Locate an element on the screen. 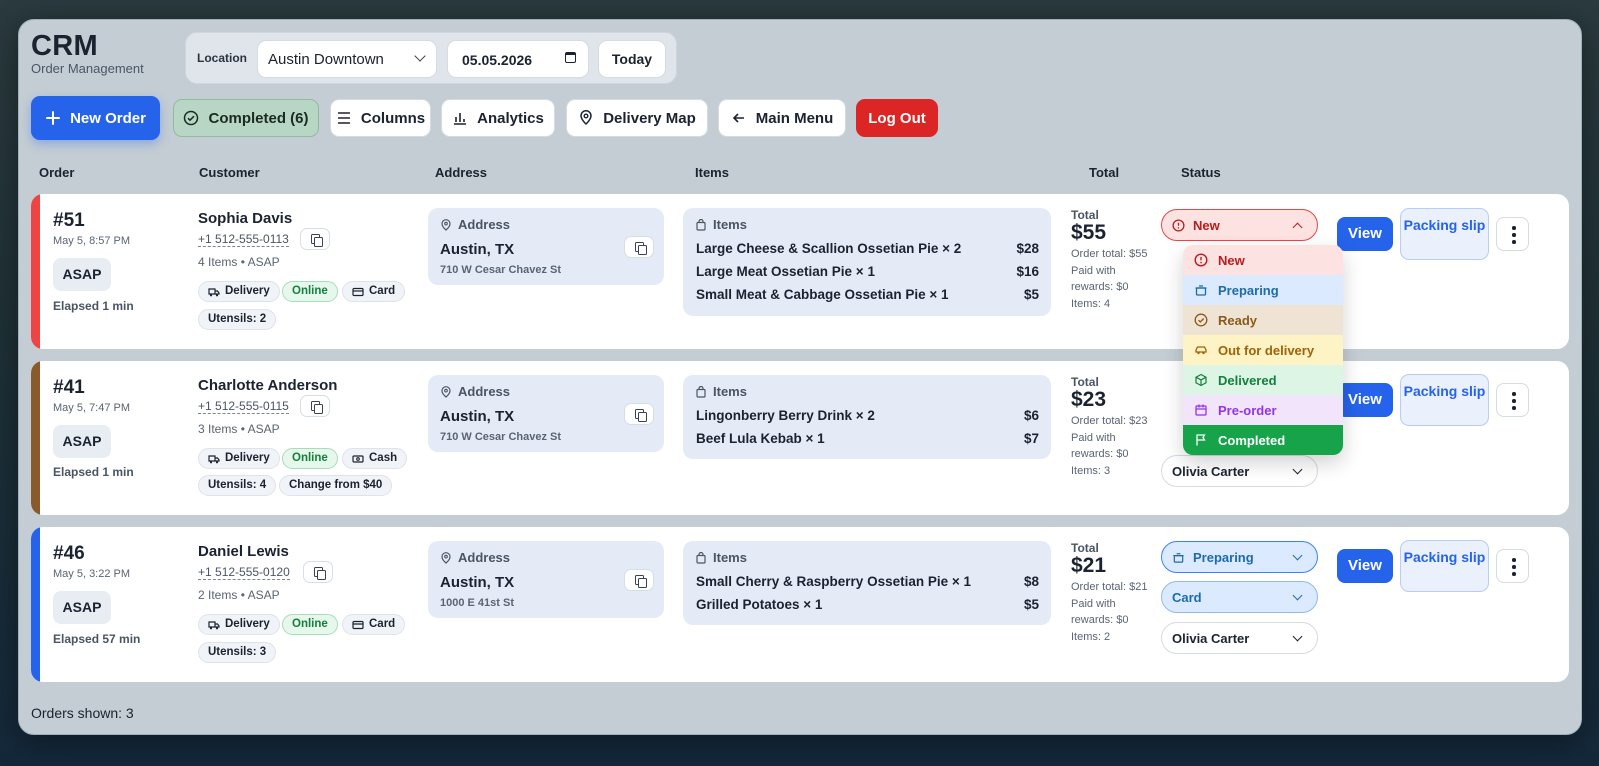 Image resolution: width=1599 pixels, height=766 pixels. customer-phone: +1 512-555-0113 is located at coordinates (243, 239).